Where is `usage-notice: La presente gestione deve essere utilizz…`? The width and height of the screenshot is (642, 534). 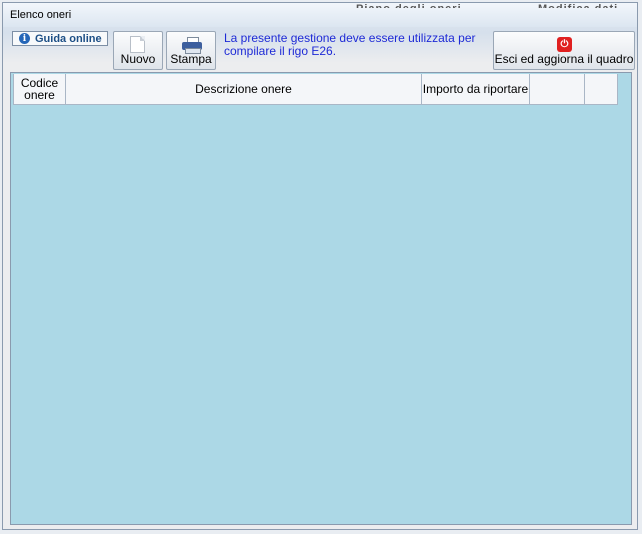 usage-notice: La presente gestione deve essere utilizz… is located at coordinates (350, 44).